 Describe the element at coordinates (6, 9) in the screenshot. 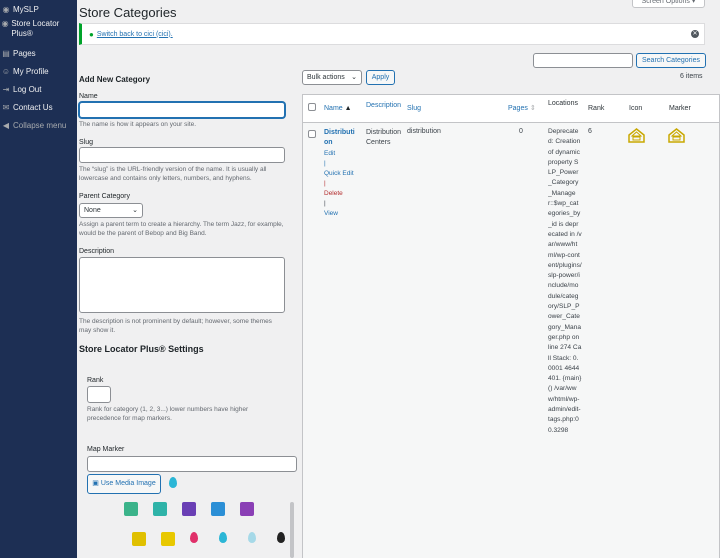

I see `pin-icon: ◉` at that location.